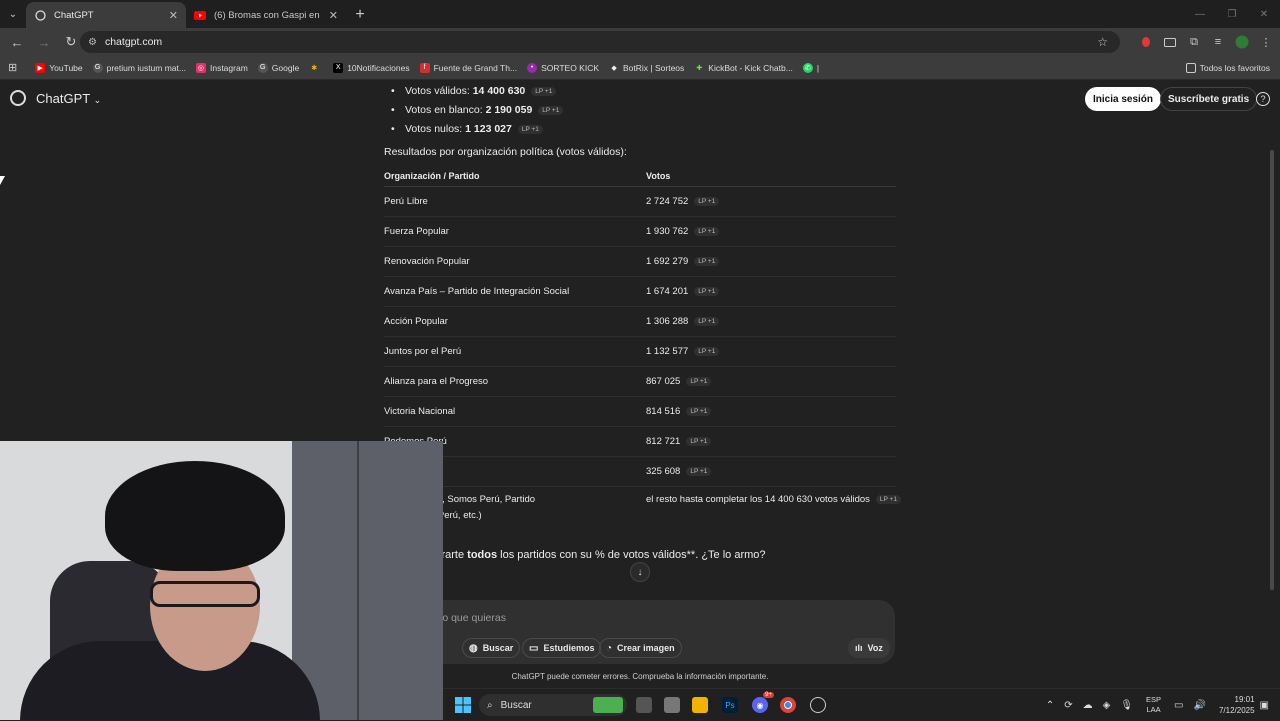  What do you see at coordinates (1264, 705) in the screenshot?
I see `notifications-icon: ▣` at bounding box center [1264, 705].